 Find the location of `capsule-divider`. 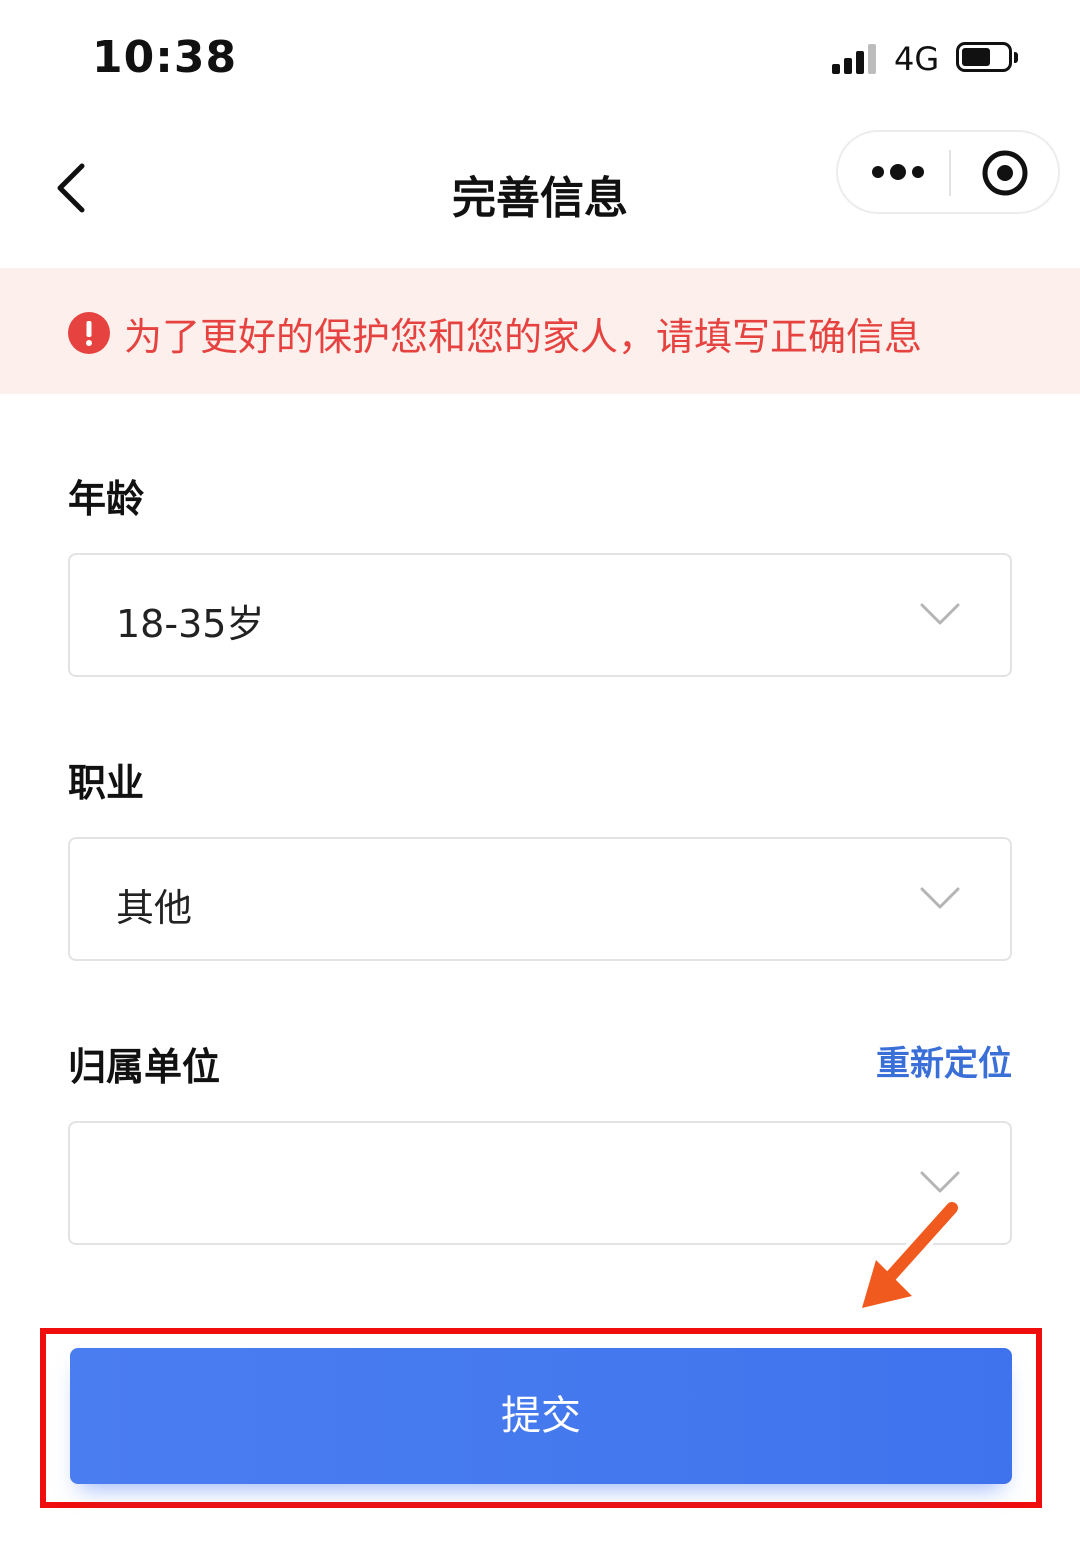

capsule-divider is located at coordinates (950, 173).